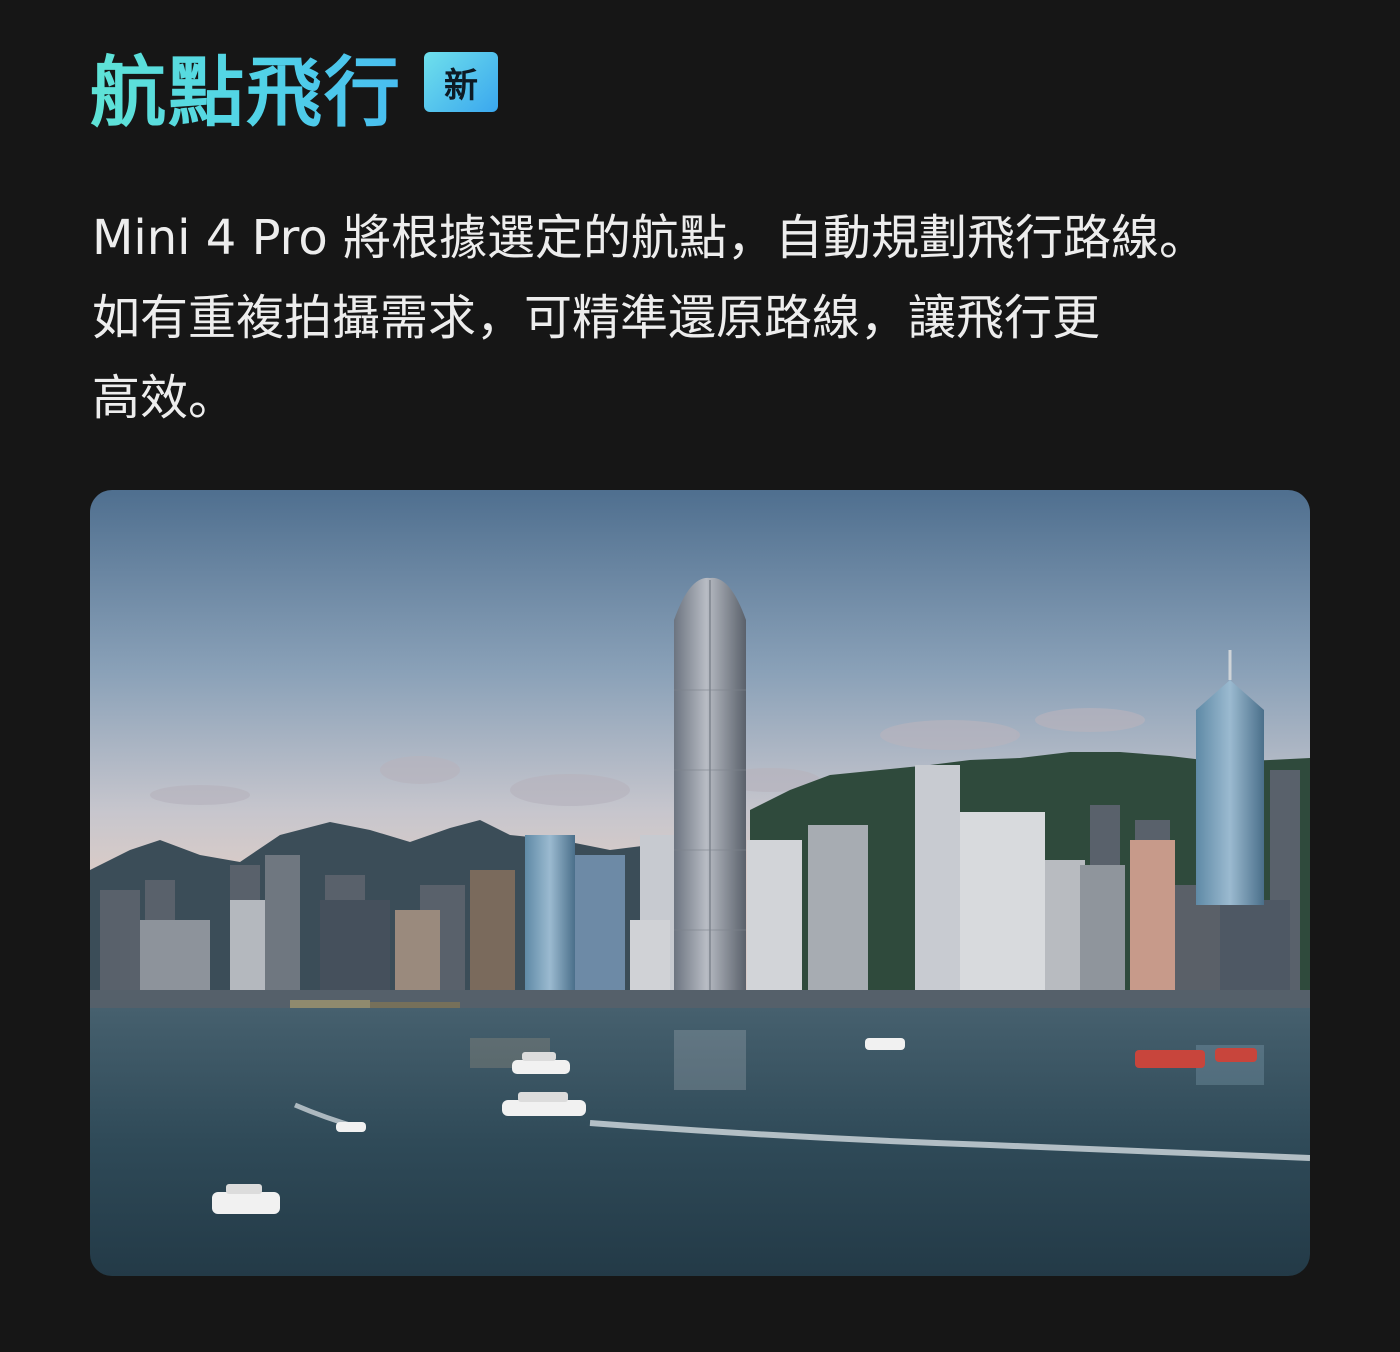 This screenshot has height=1352, width=1400. What do you see at coordinates (246, 92) in the screenshot?
I see `section-title: 航點飛行` at bounding box center [246, 92].